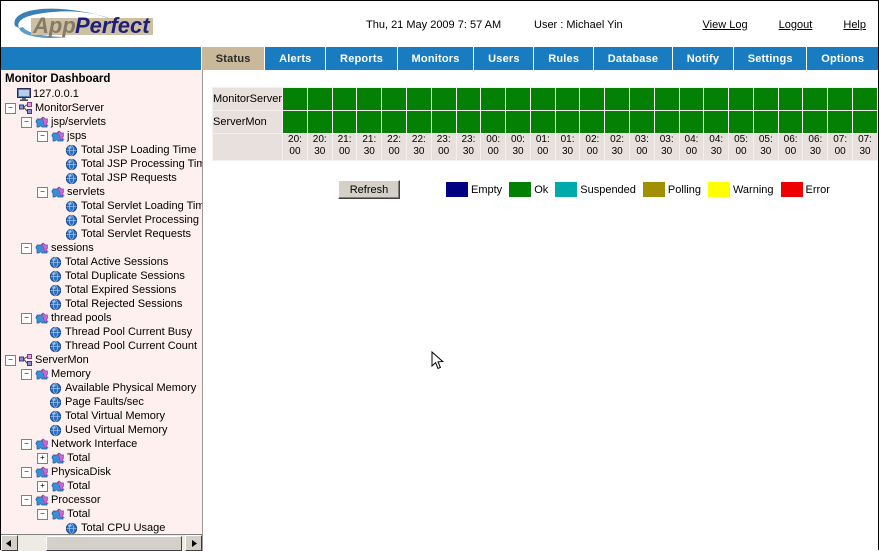  Describe the element at coordinates (193, 543) in the screenshot. I see `scroll-right-icon` at that location.